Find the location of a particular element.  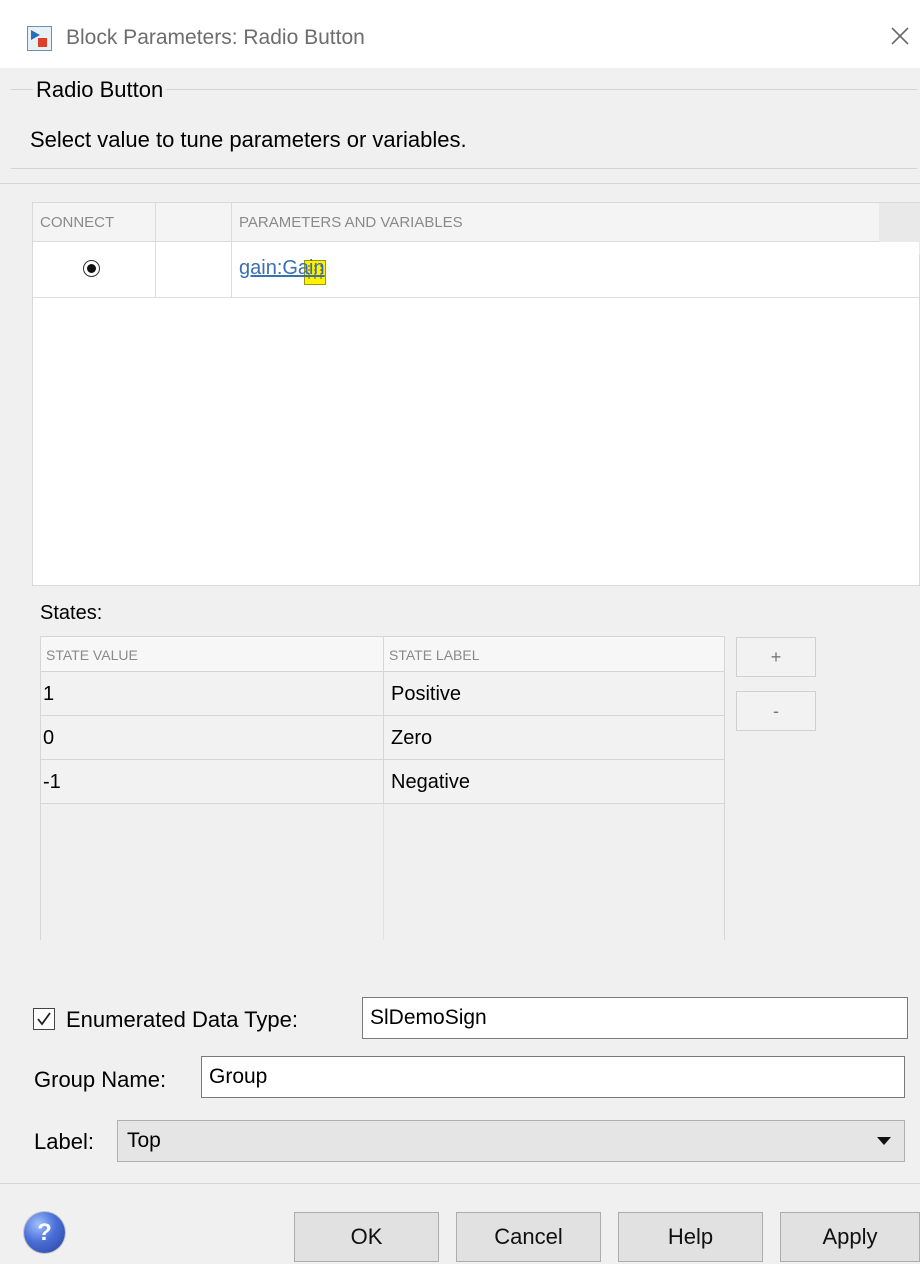

state-value-cell: 1 is located at coordinates (212, 693).